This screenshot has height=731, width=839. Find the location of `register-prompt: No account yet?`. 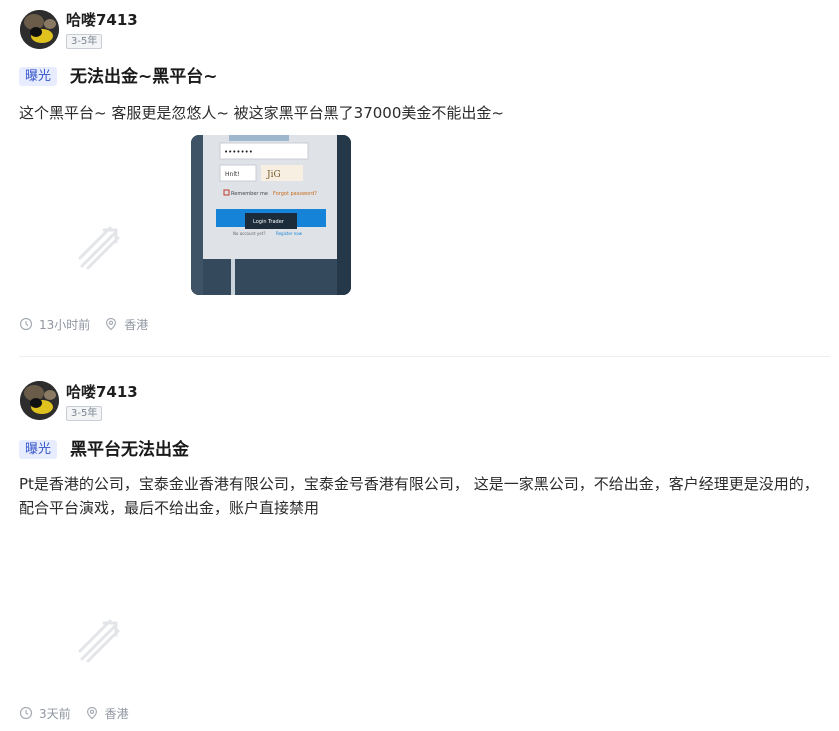

register-prompt: No account yet? is located at coordinates (249, 233).